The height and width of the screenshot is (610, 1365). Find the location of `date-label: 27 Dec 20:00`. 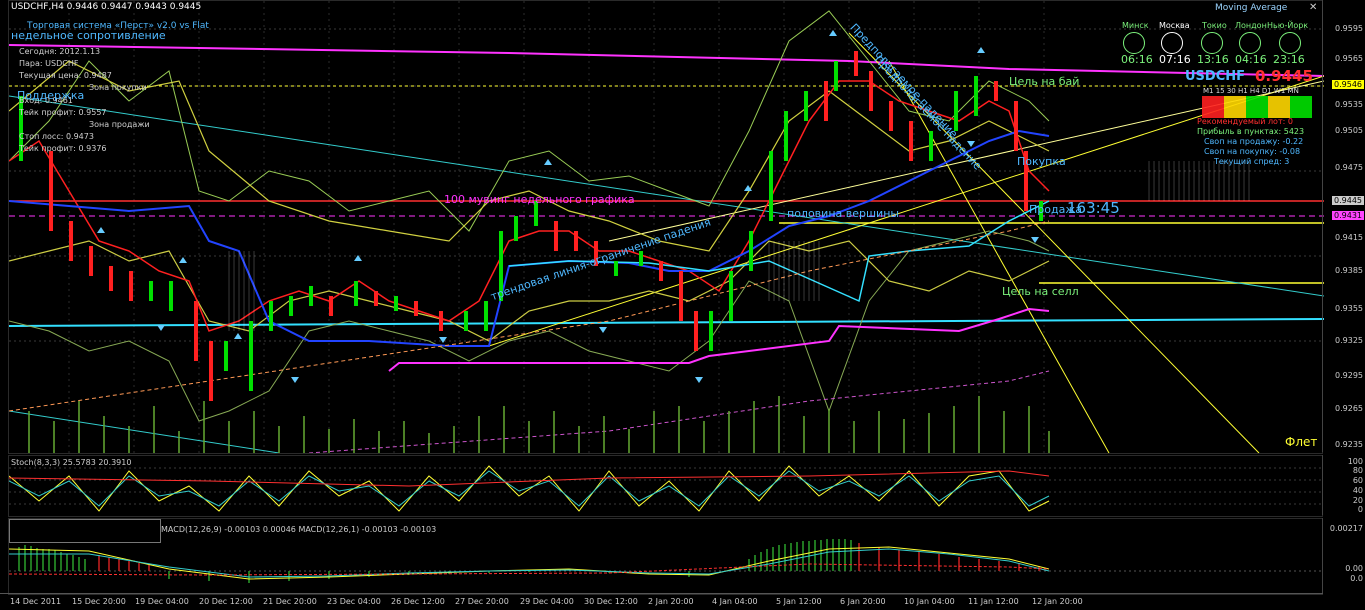

date-label: 27 Dec 20:00 is located at coordinates (482, 601).